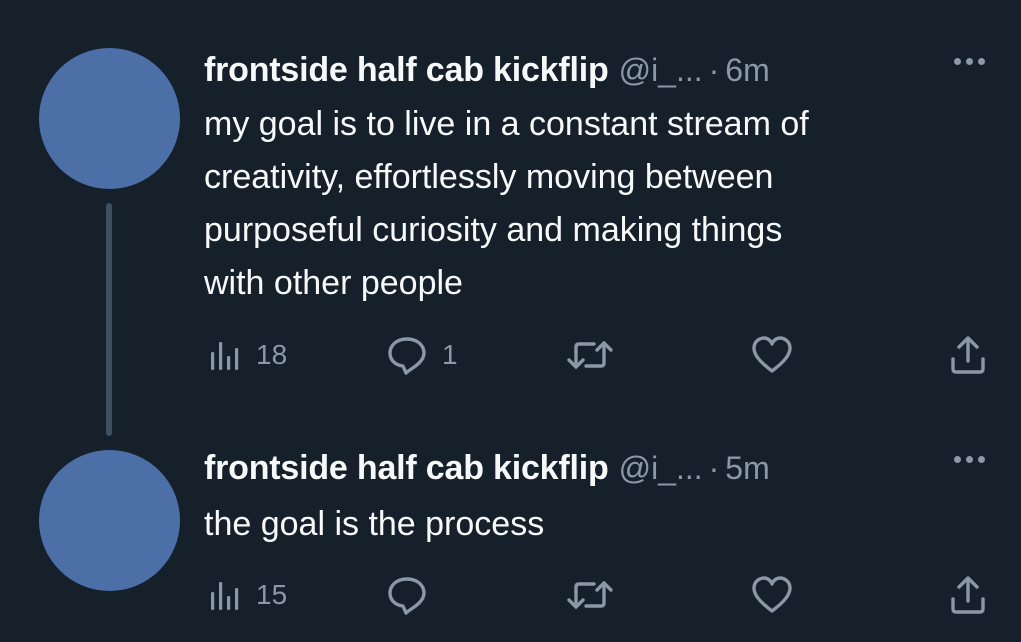  Describe the element at coordinates (747, 70) in the screenshot. I see `timestamp: 6m` at that location.